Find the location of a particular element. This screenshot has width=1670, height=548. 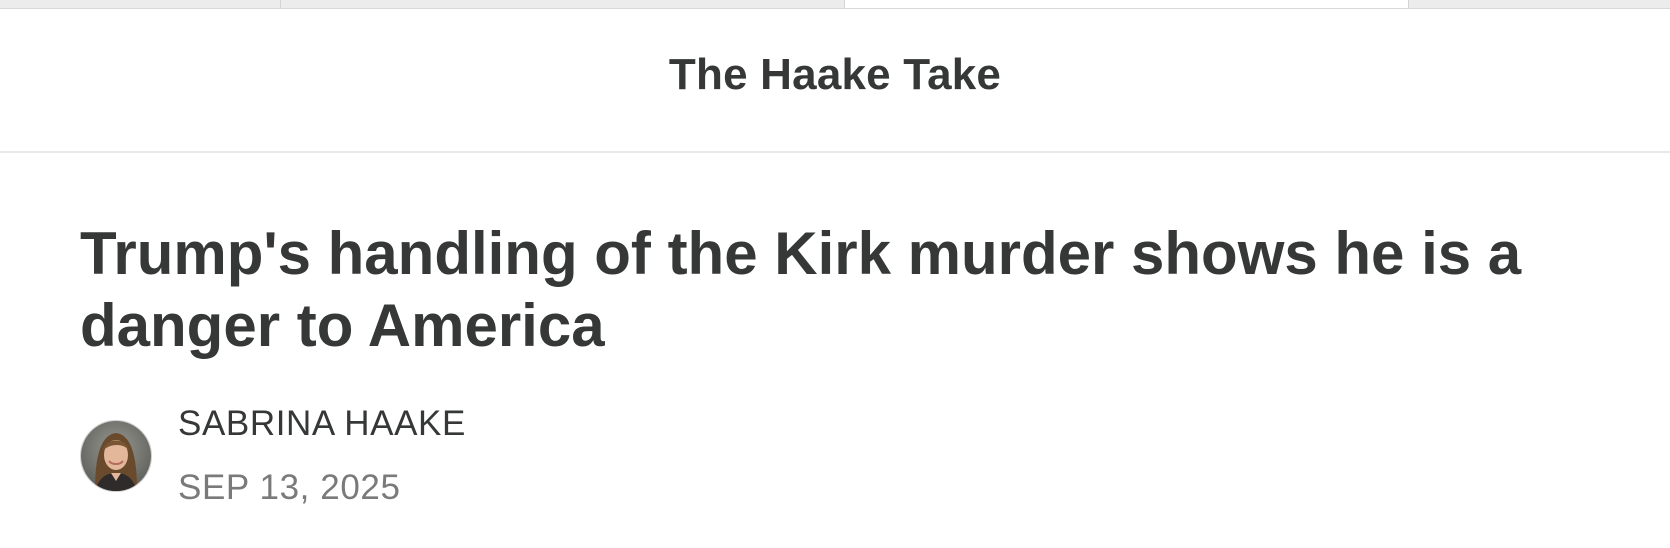

avatar-photo-icon is located at coordinates (116, 456).